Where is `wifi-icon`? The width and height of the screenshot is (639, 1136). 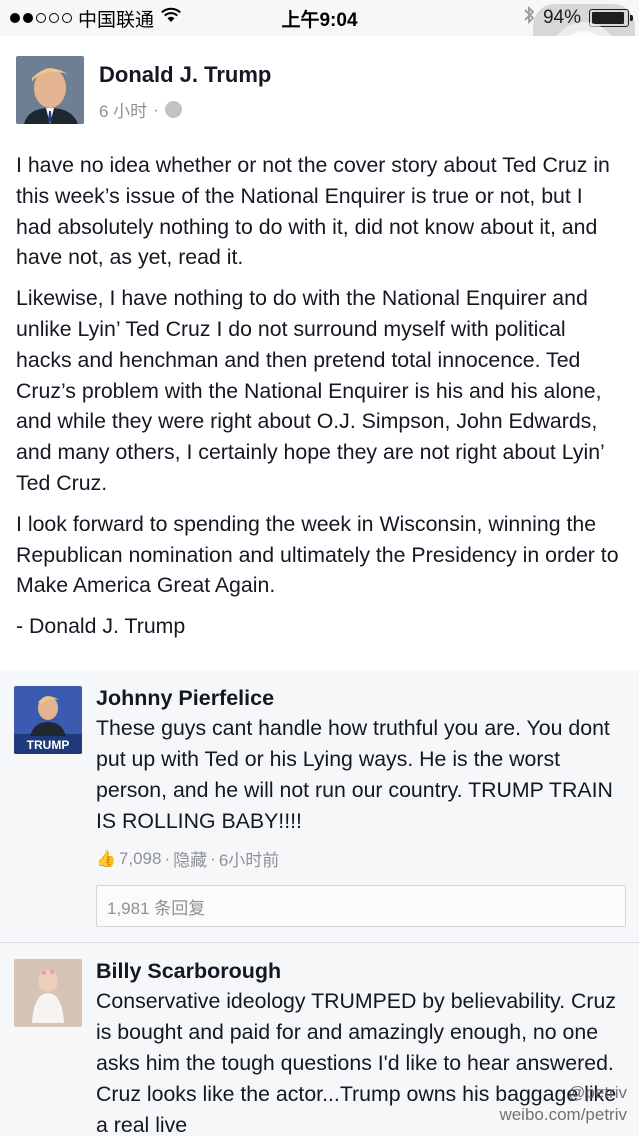
wifi-icon is located at coordinates (171, 18).